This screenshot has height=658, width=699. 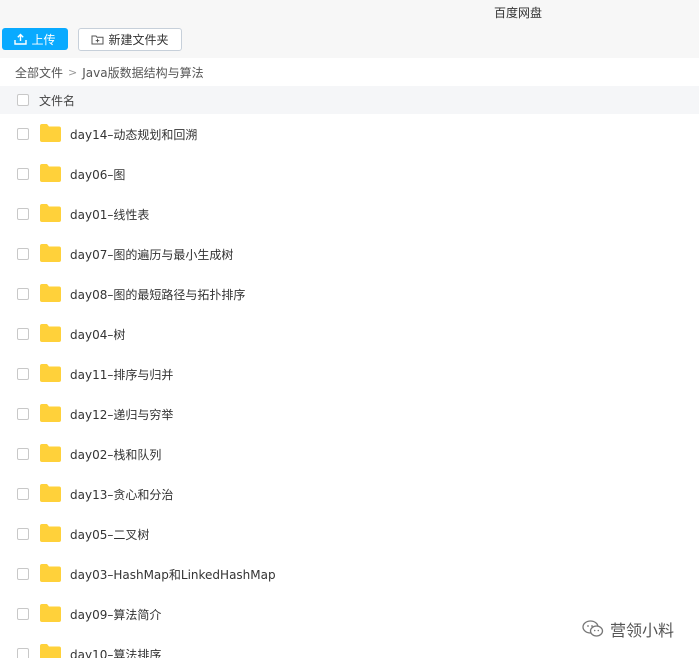 What do you see at coordinates (143, 73) in the screenshot?
I see `breadcrumb-current: Java版数据结构与算法` at bounding box center [143, 73].